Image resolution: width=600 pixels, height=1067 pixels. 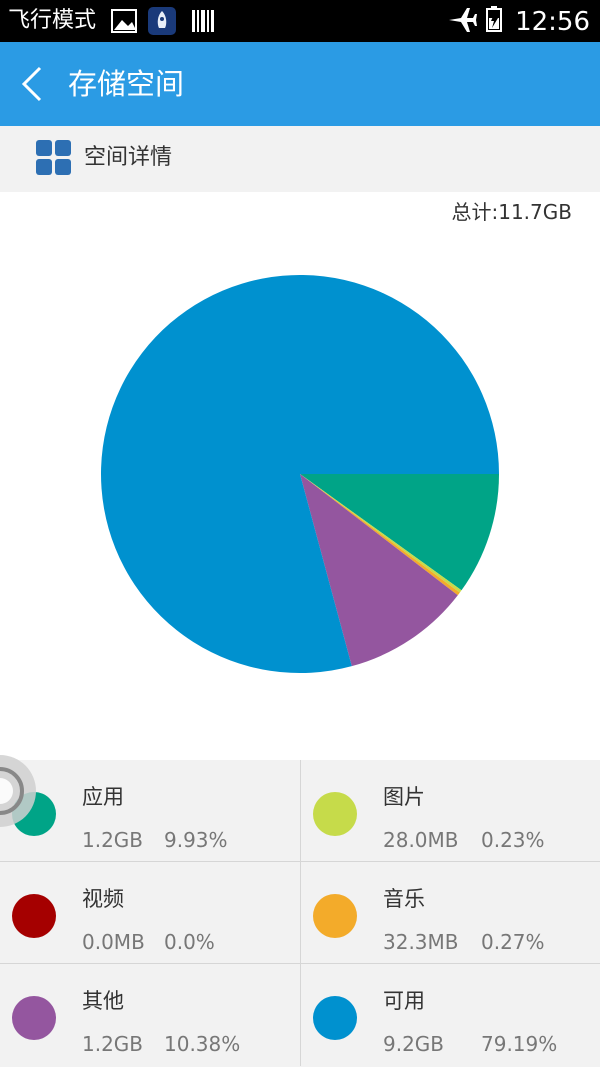 I want to click on pictures-color-dot, so click(x=335, y=814).